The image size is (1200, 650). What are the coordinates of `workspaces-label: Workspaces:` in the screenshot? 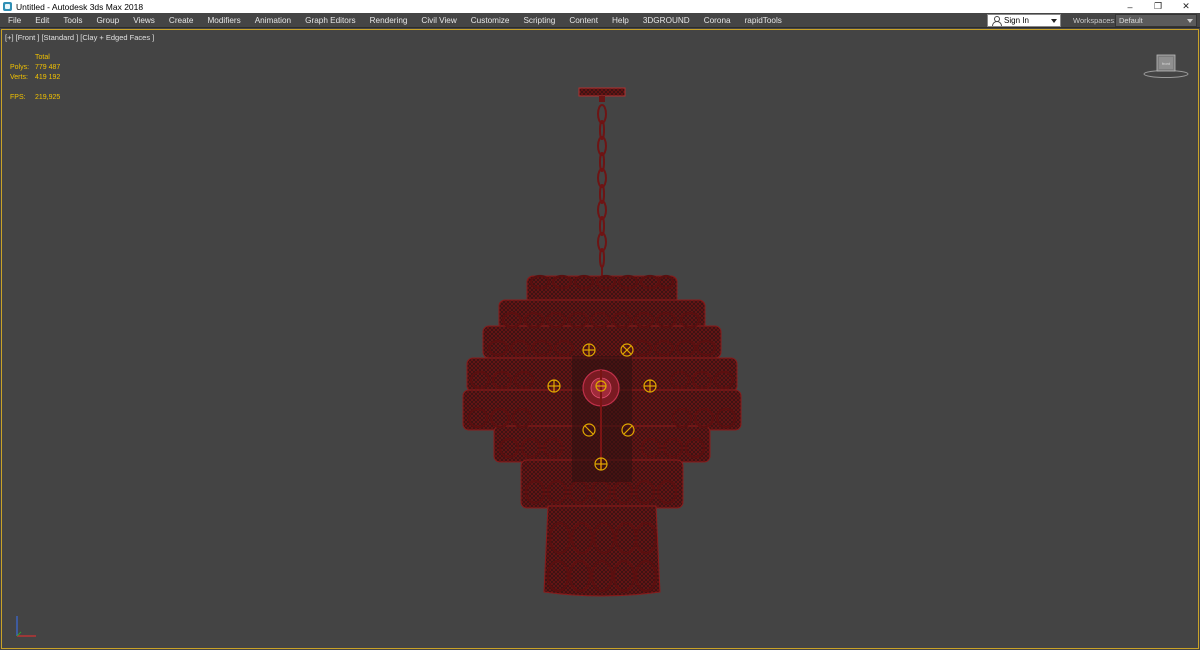 It's located at (1095, 20).